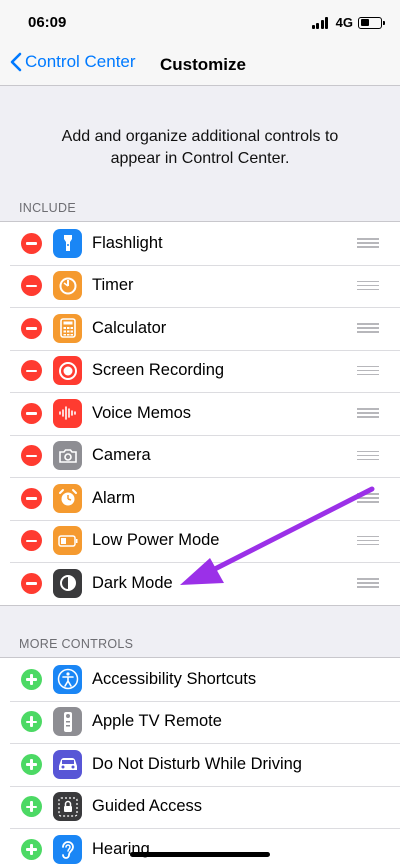  I want to click on remove-button-screen-recording, so click(31, 371).